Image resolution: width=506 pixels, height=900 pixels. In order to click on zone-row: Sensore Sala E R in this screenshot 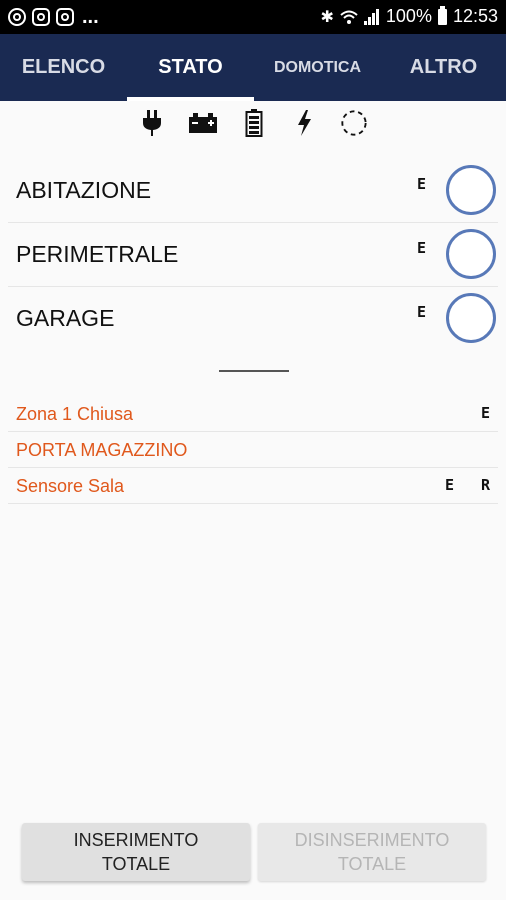, I will do `click(253, 486)`.